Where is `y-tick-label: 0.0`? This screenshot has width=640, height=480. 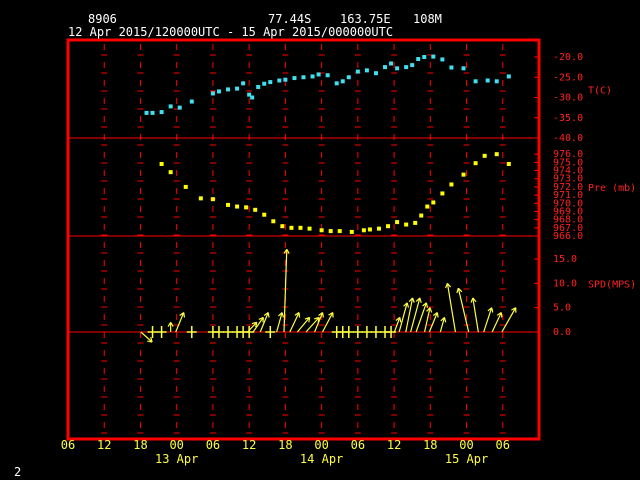 y-tick-label: 0.0 is located at coordinates (562, 332).